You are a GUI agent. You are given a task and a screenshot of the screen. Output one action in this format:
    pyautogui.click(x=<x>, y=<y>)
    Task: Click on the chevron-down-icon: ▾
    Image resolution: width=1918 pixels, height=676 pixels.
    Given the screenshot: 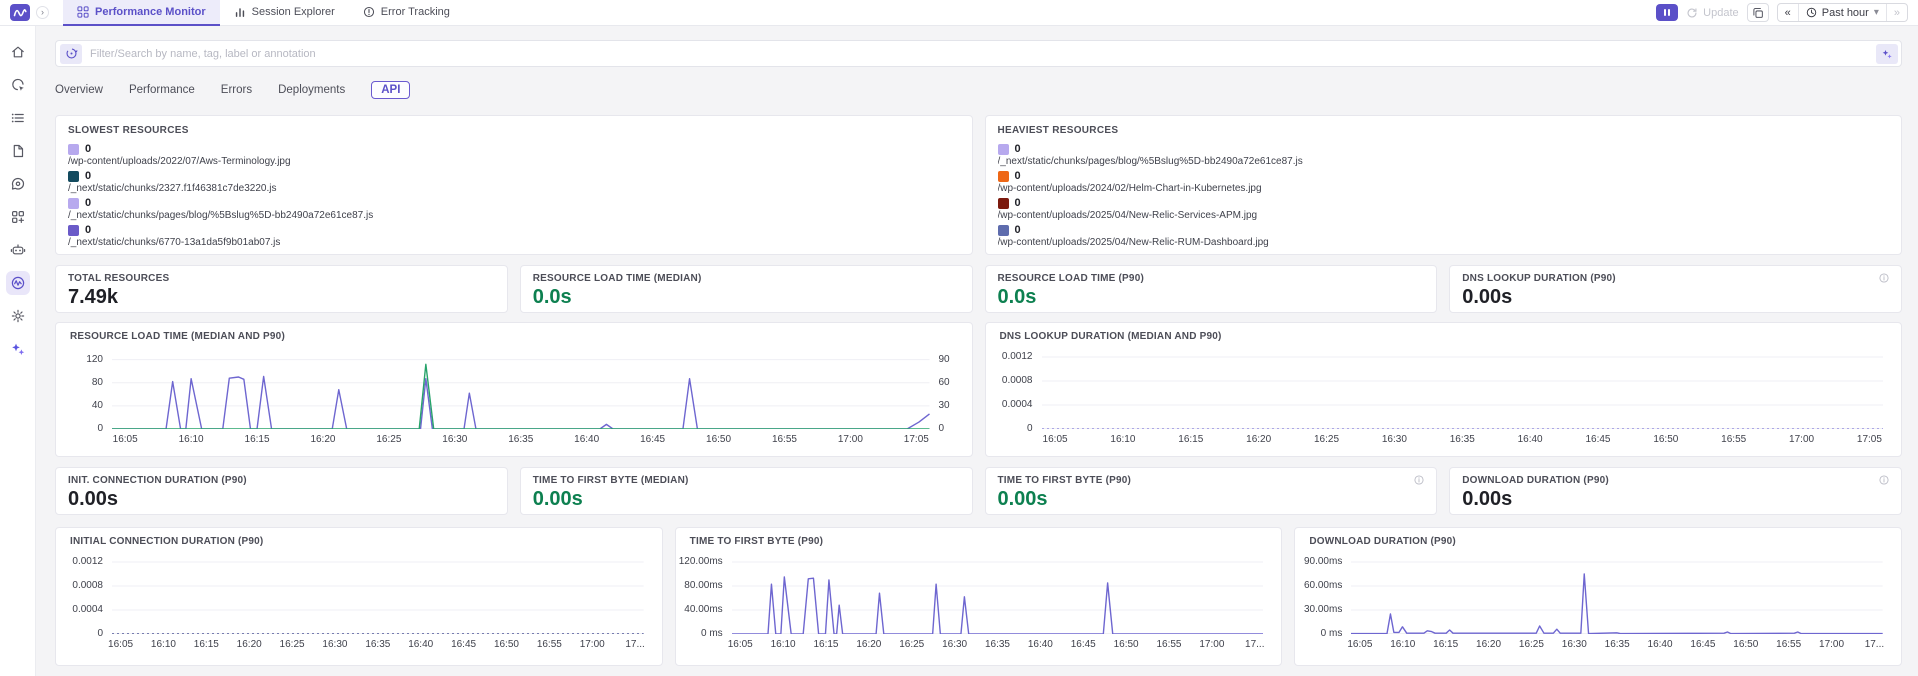 What is the action you would take?
    pyautogui.click(x=1876, y=12)
    